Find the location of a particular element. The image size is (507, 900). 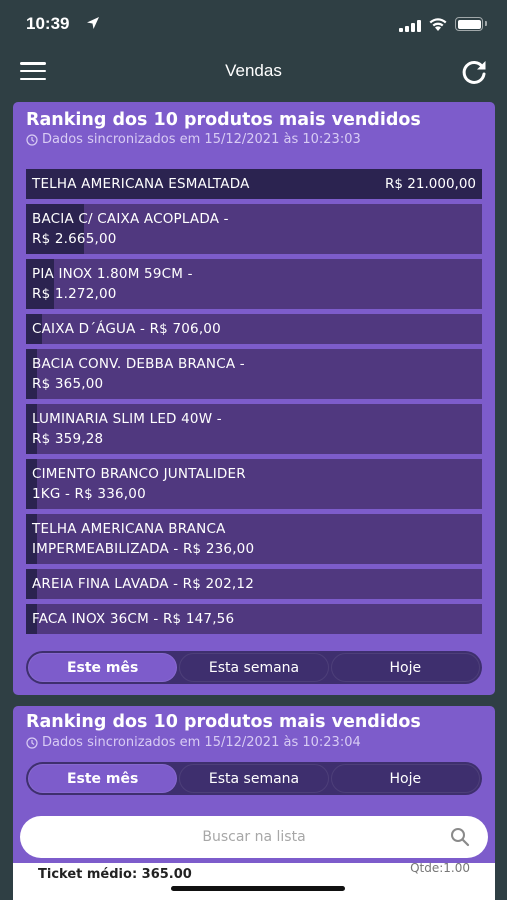

item-name: TELHA AMERICANA ESMALTADA is located at coordinates (141, 184).